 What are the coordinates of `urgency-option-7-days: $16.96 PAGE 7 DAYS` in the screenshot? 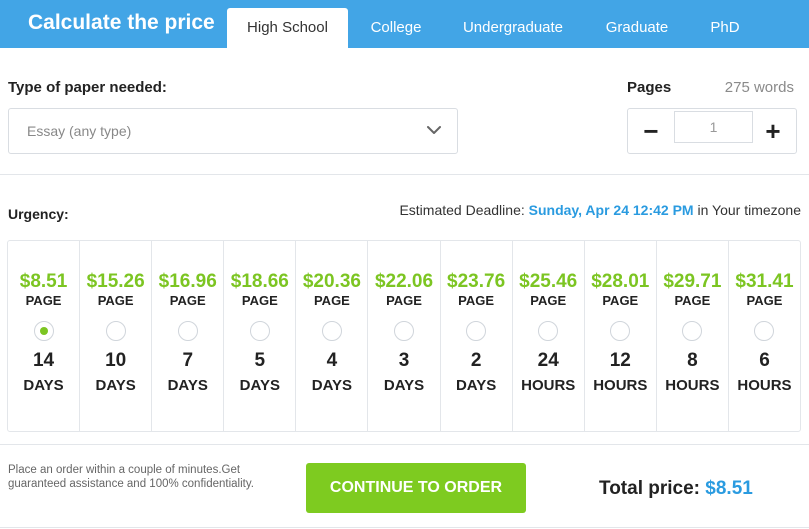 It's located at (188, 336).